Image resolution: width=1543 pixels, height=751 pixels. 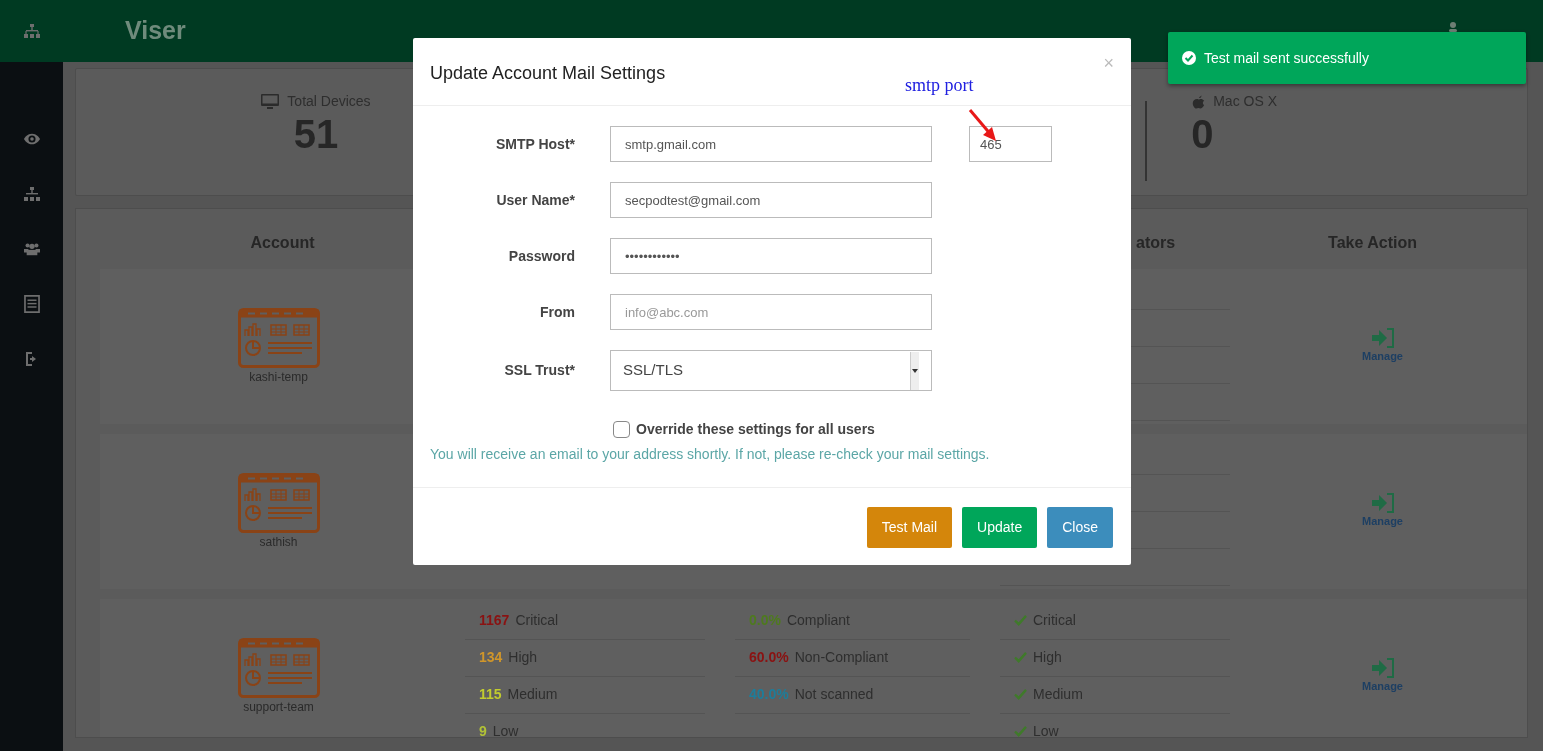 I want to click on checkbox-label: Override these settings for all users, so click(x=755, y=429).